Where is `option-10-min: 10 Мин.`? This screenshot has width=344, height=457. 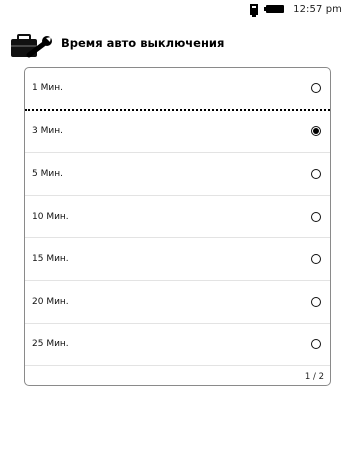
option-10-min: 10 Мин. is located at coordinates (177, 217).